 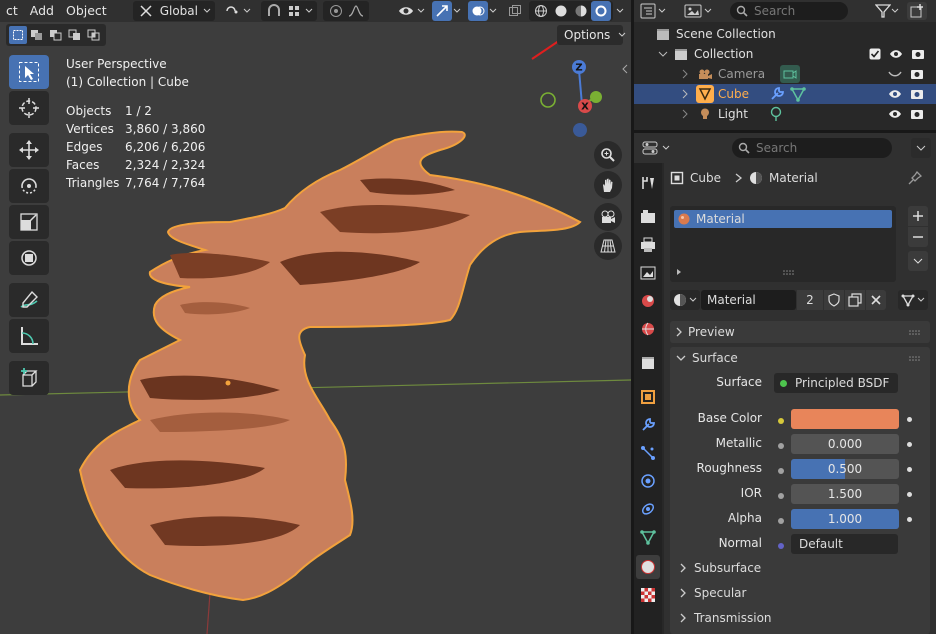 What do you see at coordinates (679, 272) in the screenshot?
I see `list-expand-icon` at bounding box center [679, 272].